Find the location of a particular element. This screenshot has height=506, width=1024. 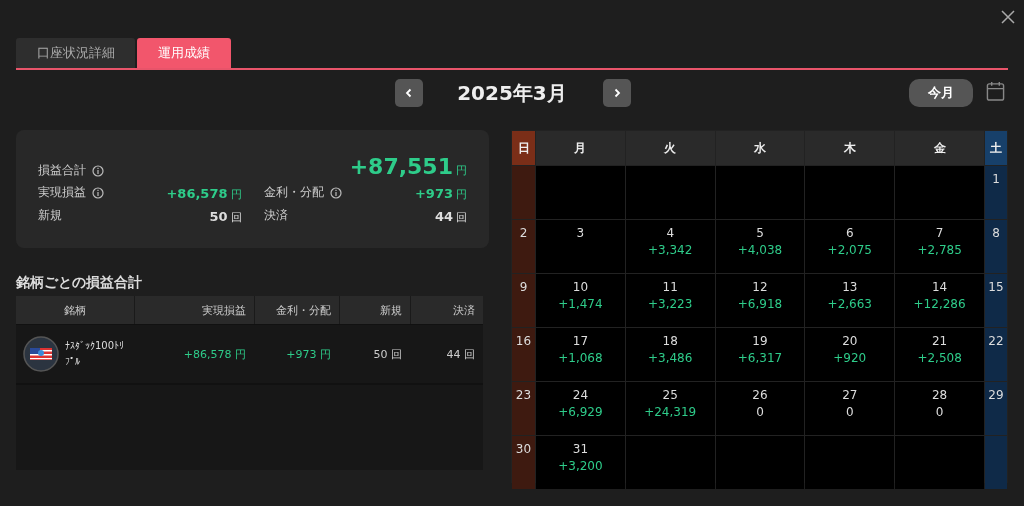

day-number: 24 is located at coordinates (580, 395).